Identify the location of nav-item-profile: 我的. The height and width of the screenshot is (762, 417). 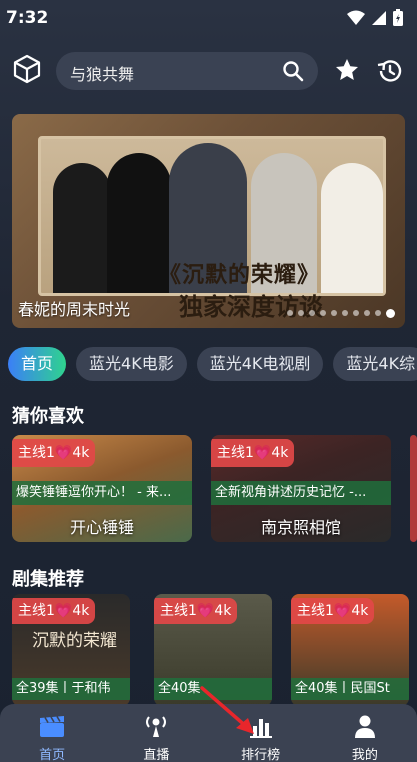
(365, 733).